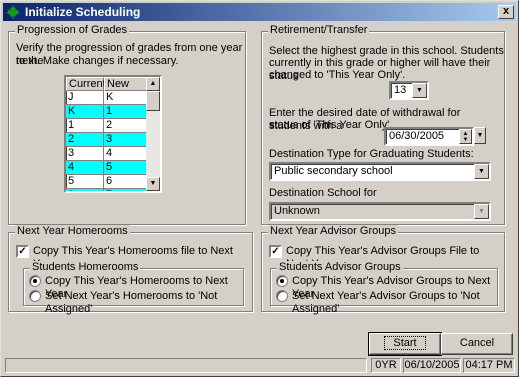  What do you see at coordinates (126, 154) in the screenshot?
I see `new-grade-cell: 4` at bounding box center [126, 154].